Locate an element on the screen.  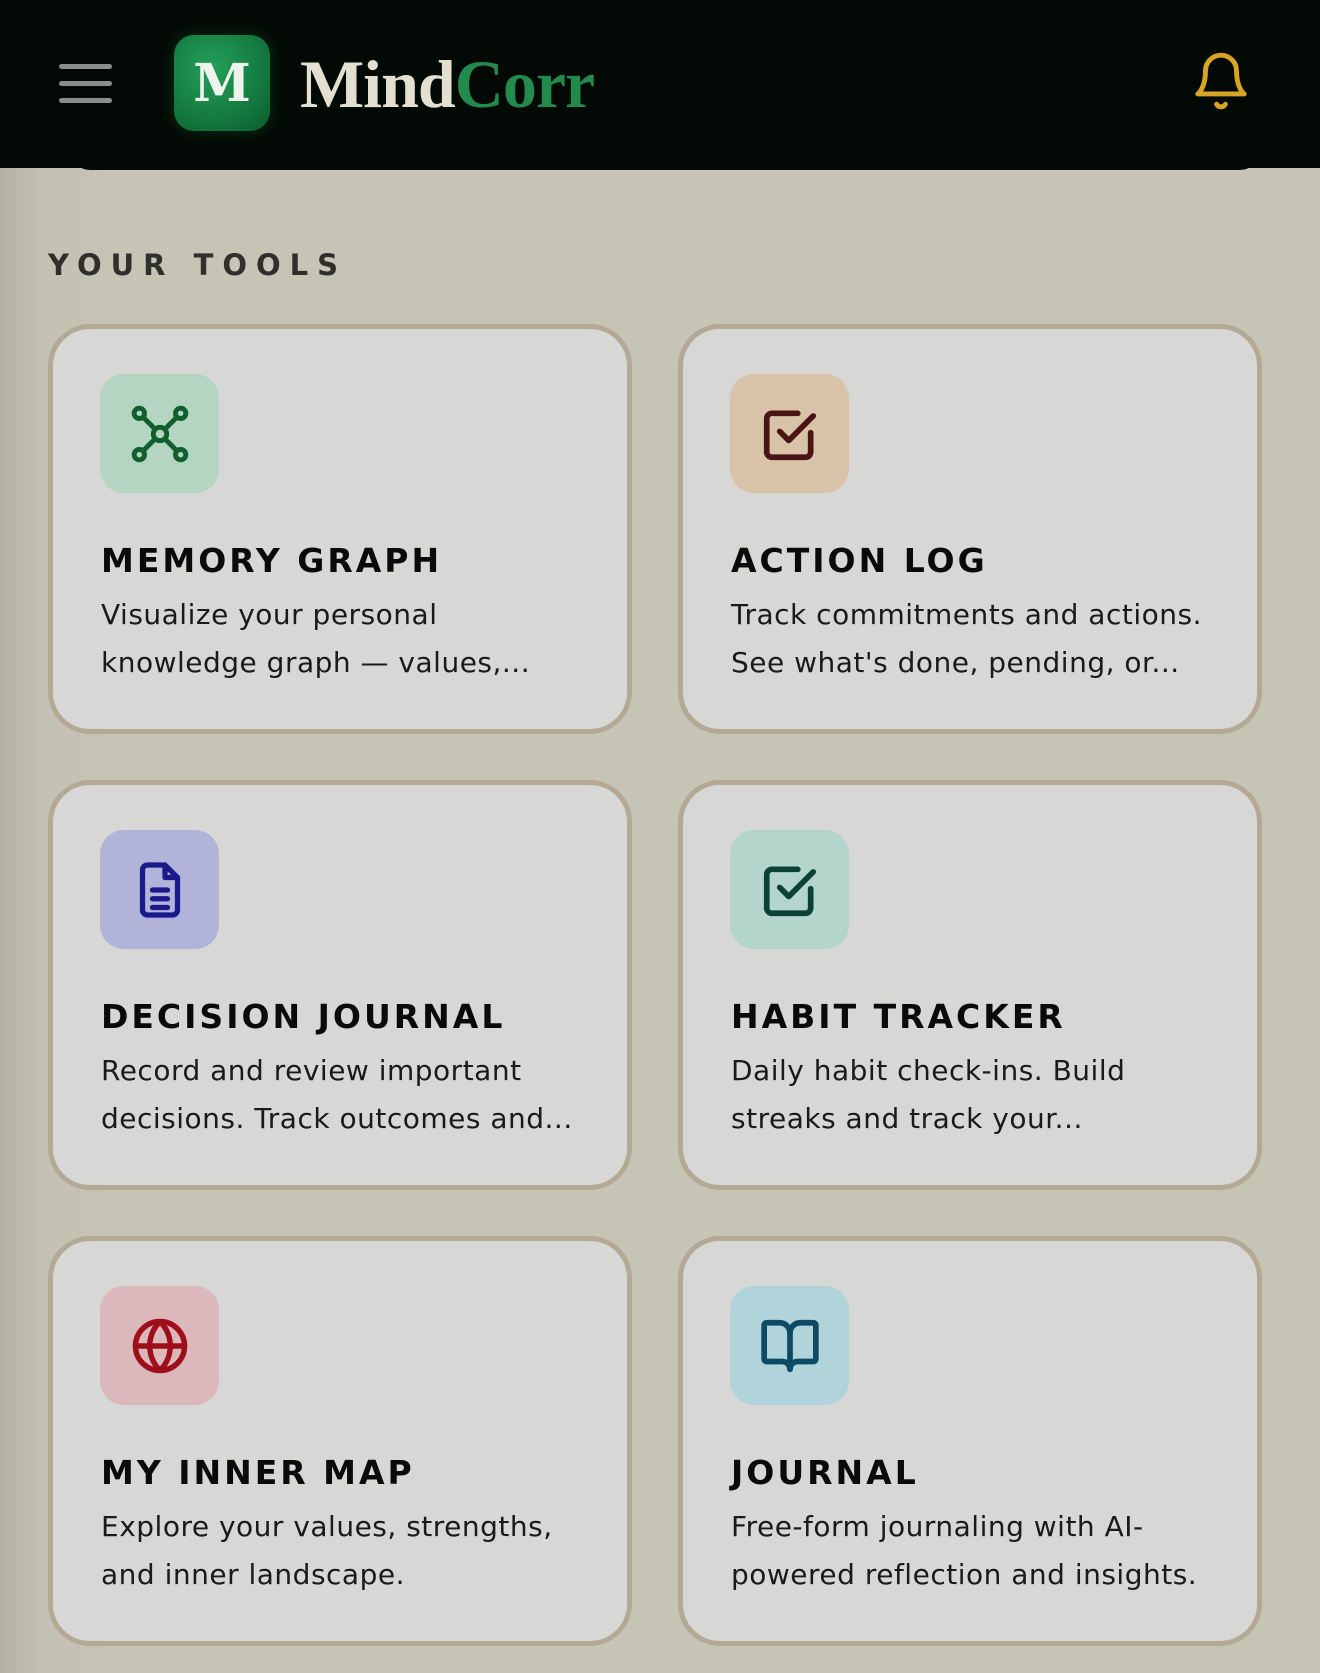
tool-card-title: ACTION LOG is located at coordinates (859, 560).